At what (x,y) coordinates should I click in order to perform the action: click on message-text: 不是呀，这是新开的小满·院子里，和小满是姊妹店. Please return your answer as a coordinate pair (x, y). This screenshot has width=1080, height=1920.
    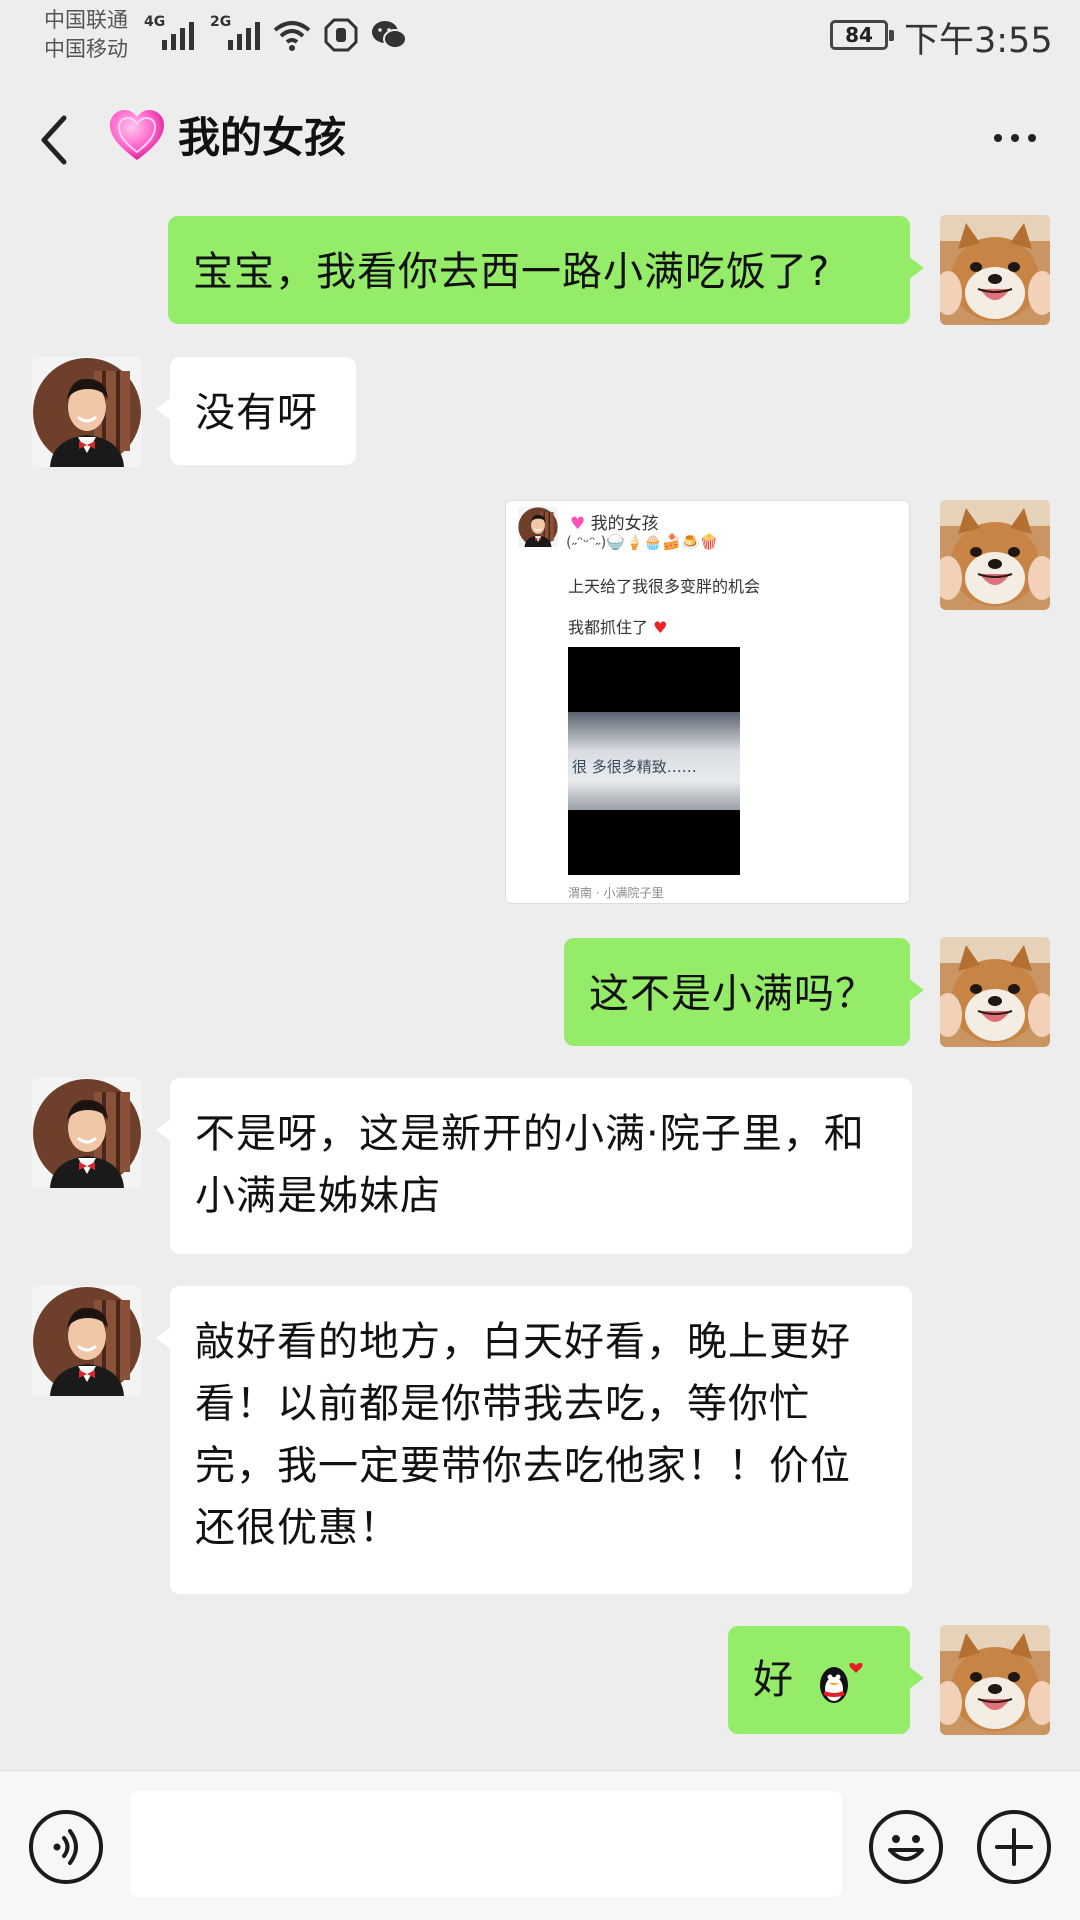
    Looking at the image, I should click on (530, 1165).